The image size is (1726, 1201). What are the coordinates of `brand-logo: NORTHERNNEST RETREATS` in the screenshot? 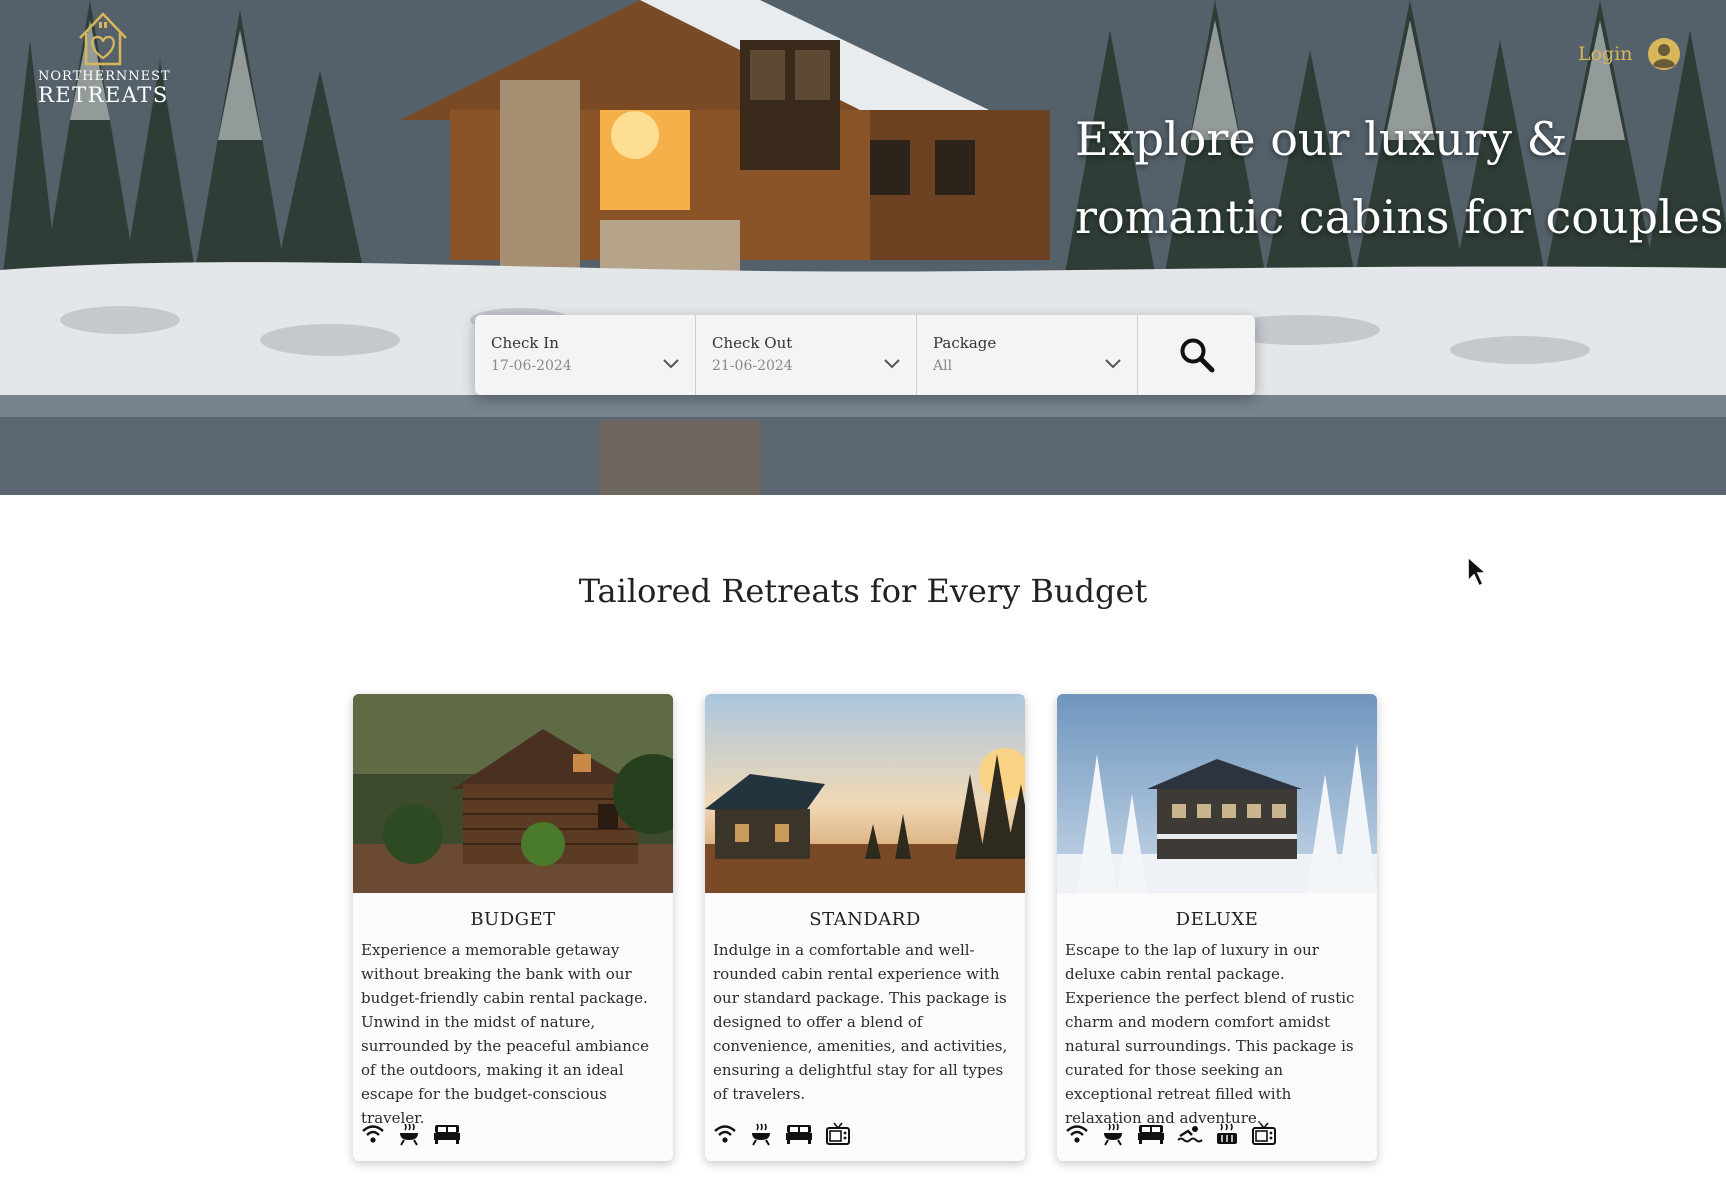 It's located at (104, 57).